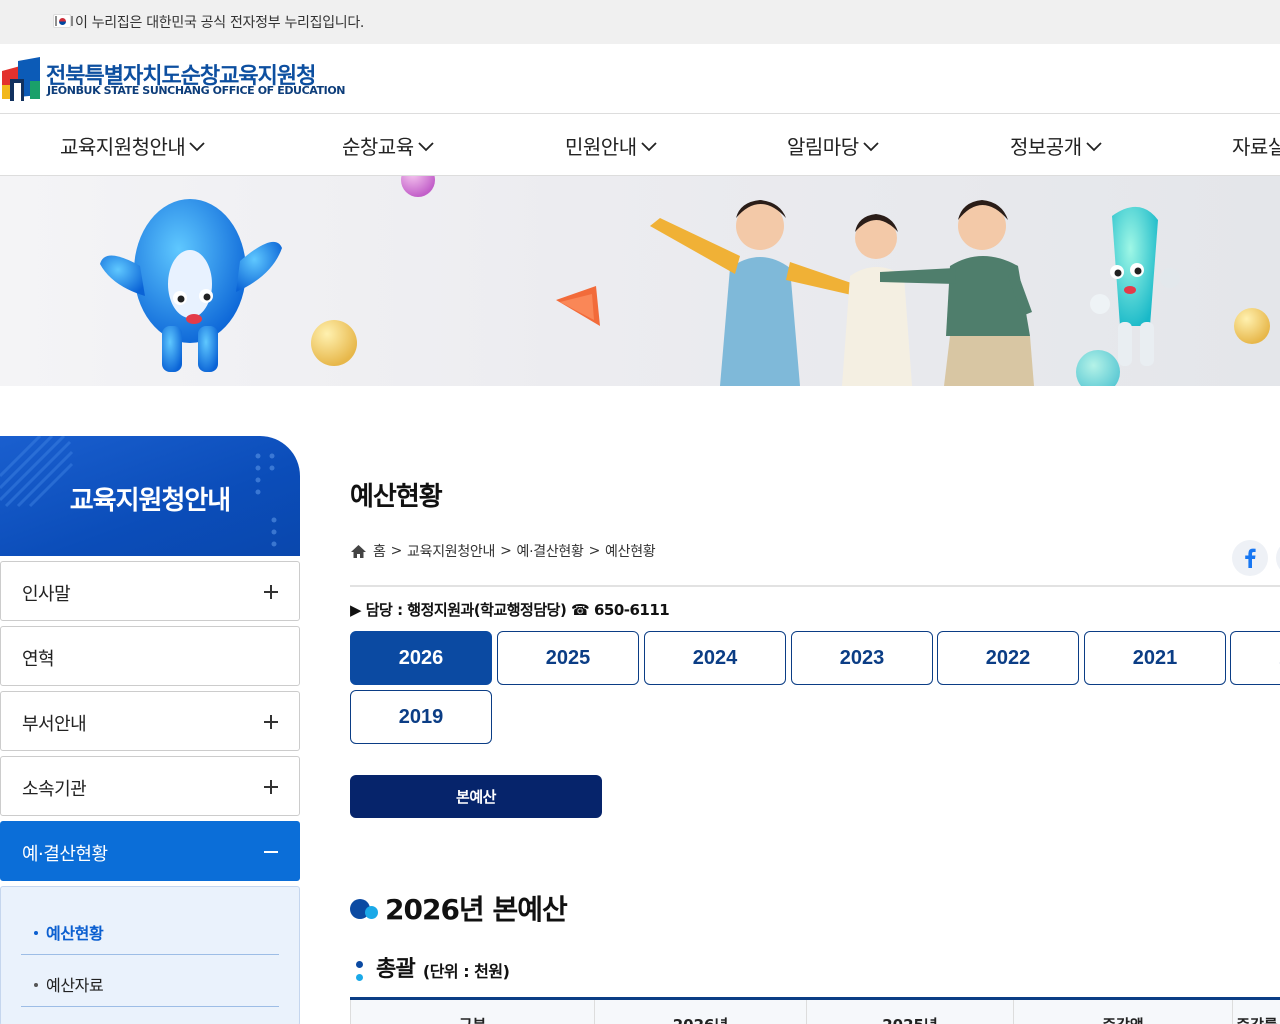 The height and width of the screenshot is (1024, 1280). What do you see at coordinates (550, 551) in the screenshot?
I see `breadcrumb-item: 예·결산현황` at bounding box center [550, 551].